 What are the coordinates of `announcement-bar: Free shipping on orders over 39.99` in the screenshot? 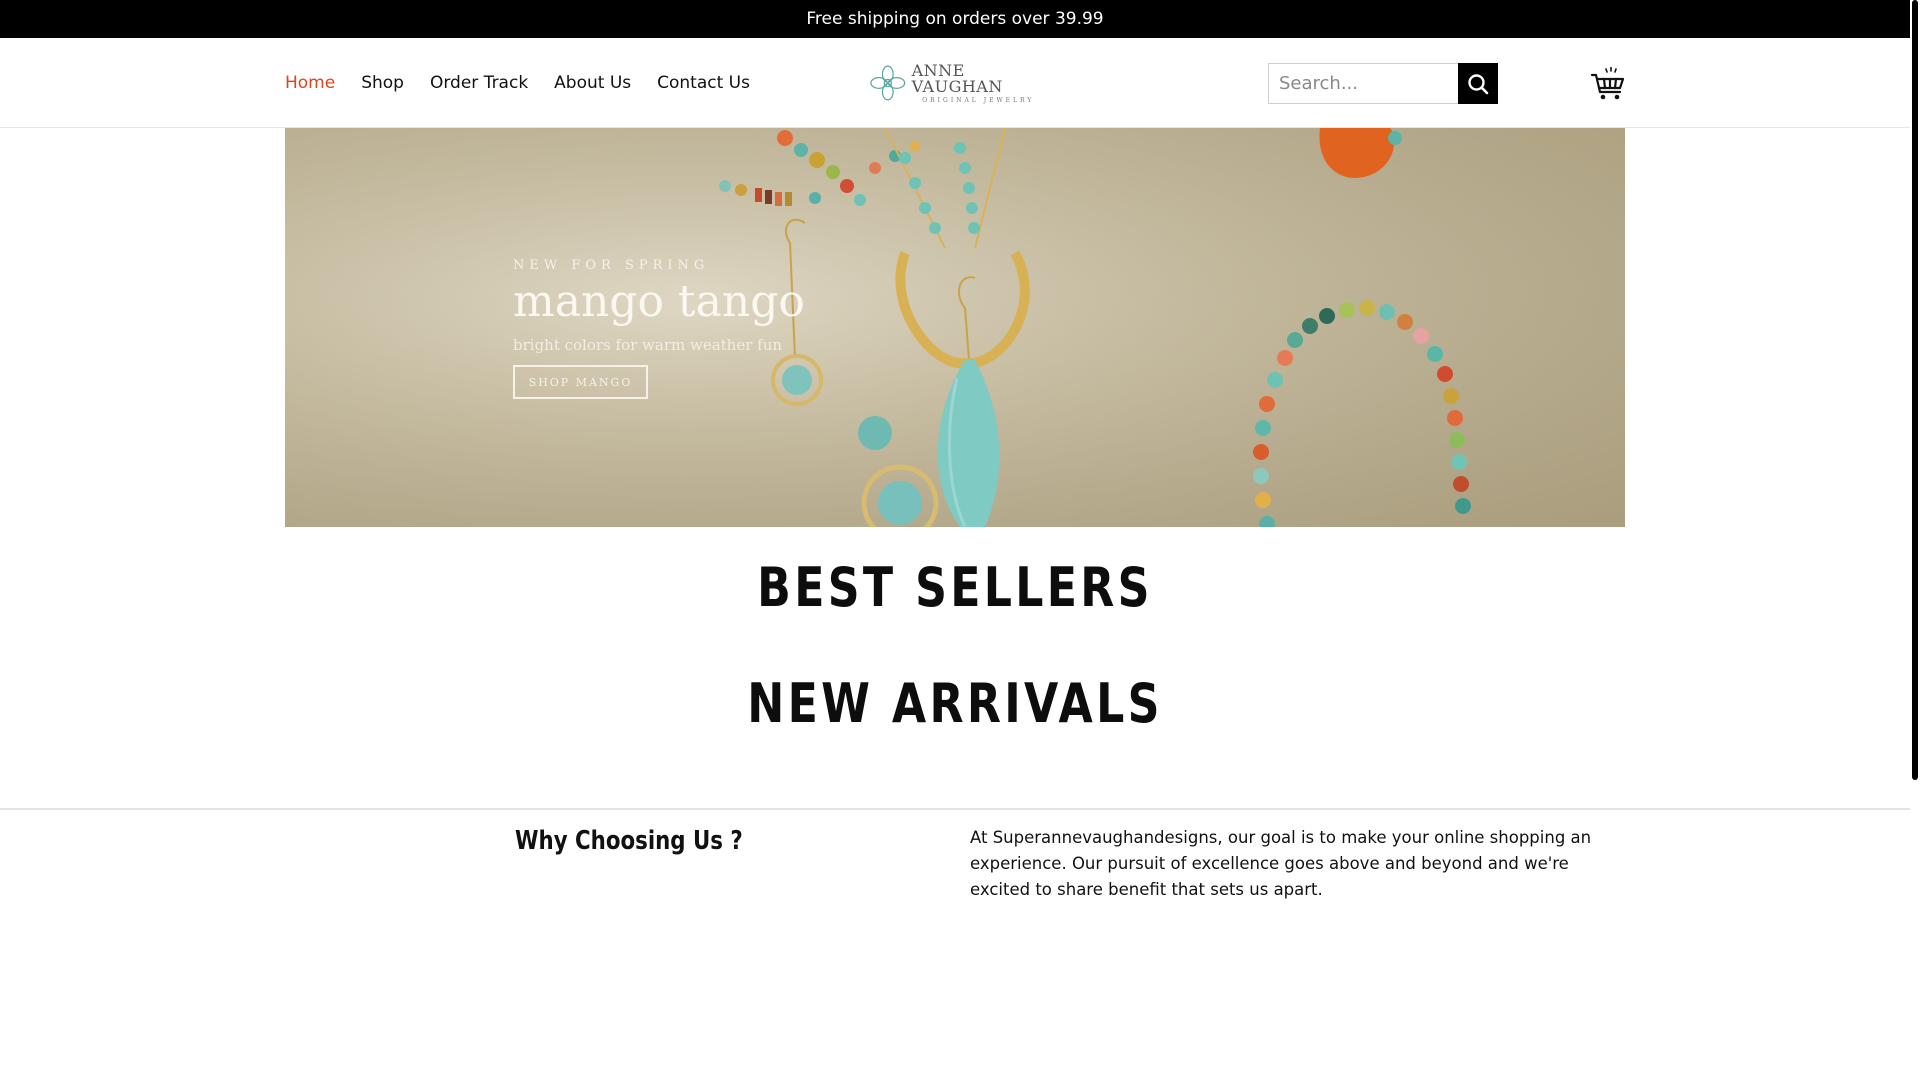 It's located at (955, 19).